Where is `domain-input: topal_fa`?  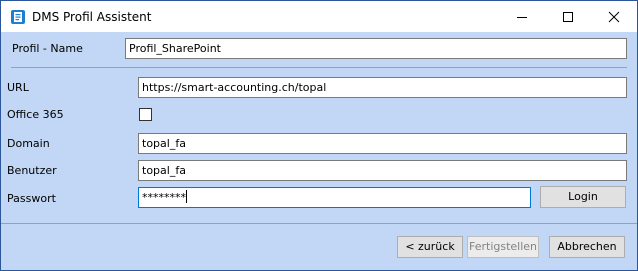 domain-input: topal_fa is located at coordinates (382, 143).